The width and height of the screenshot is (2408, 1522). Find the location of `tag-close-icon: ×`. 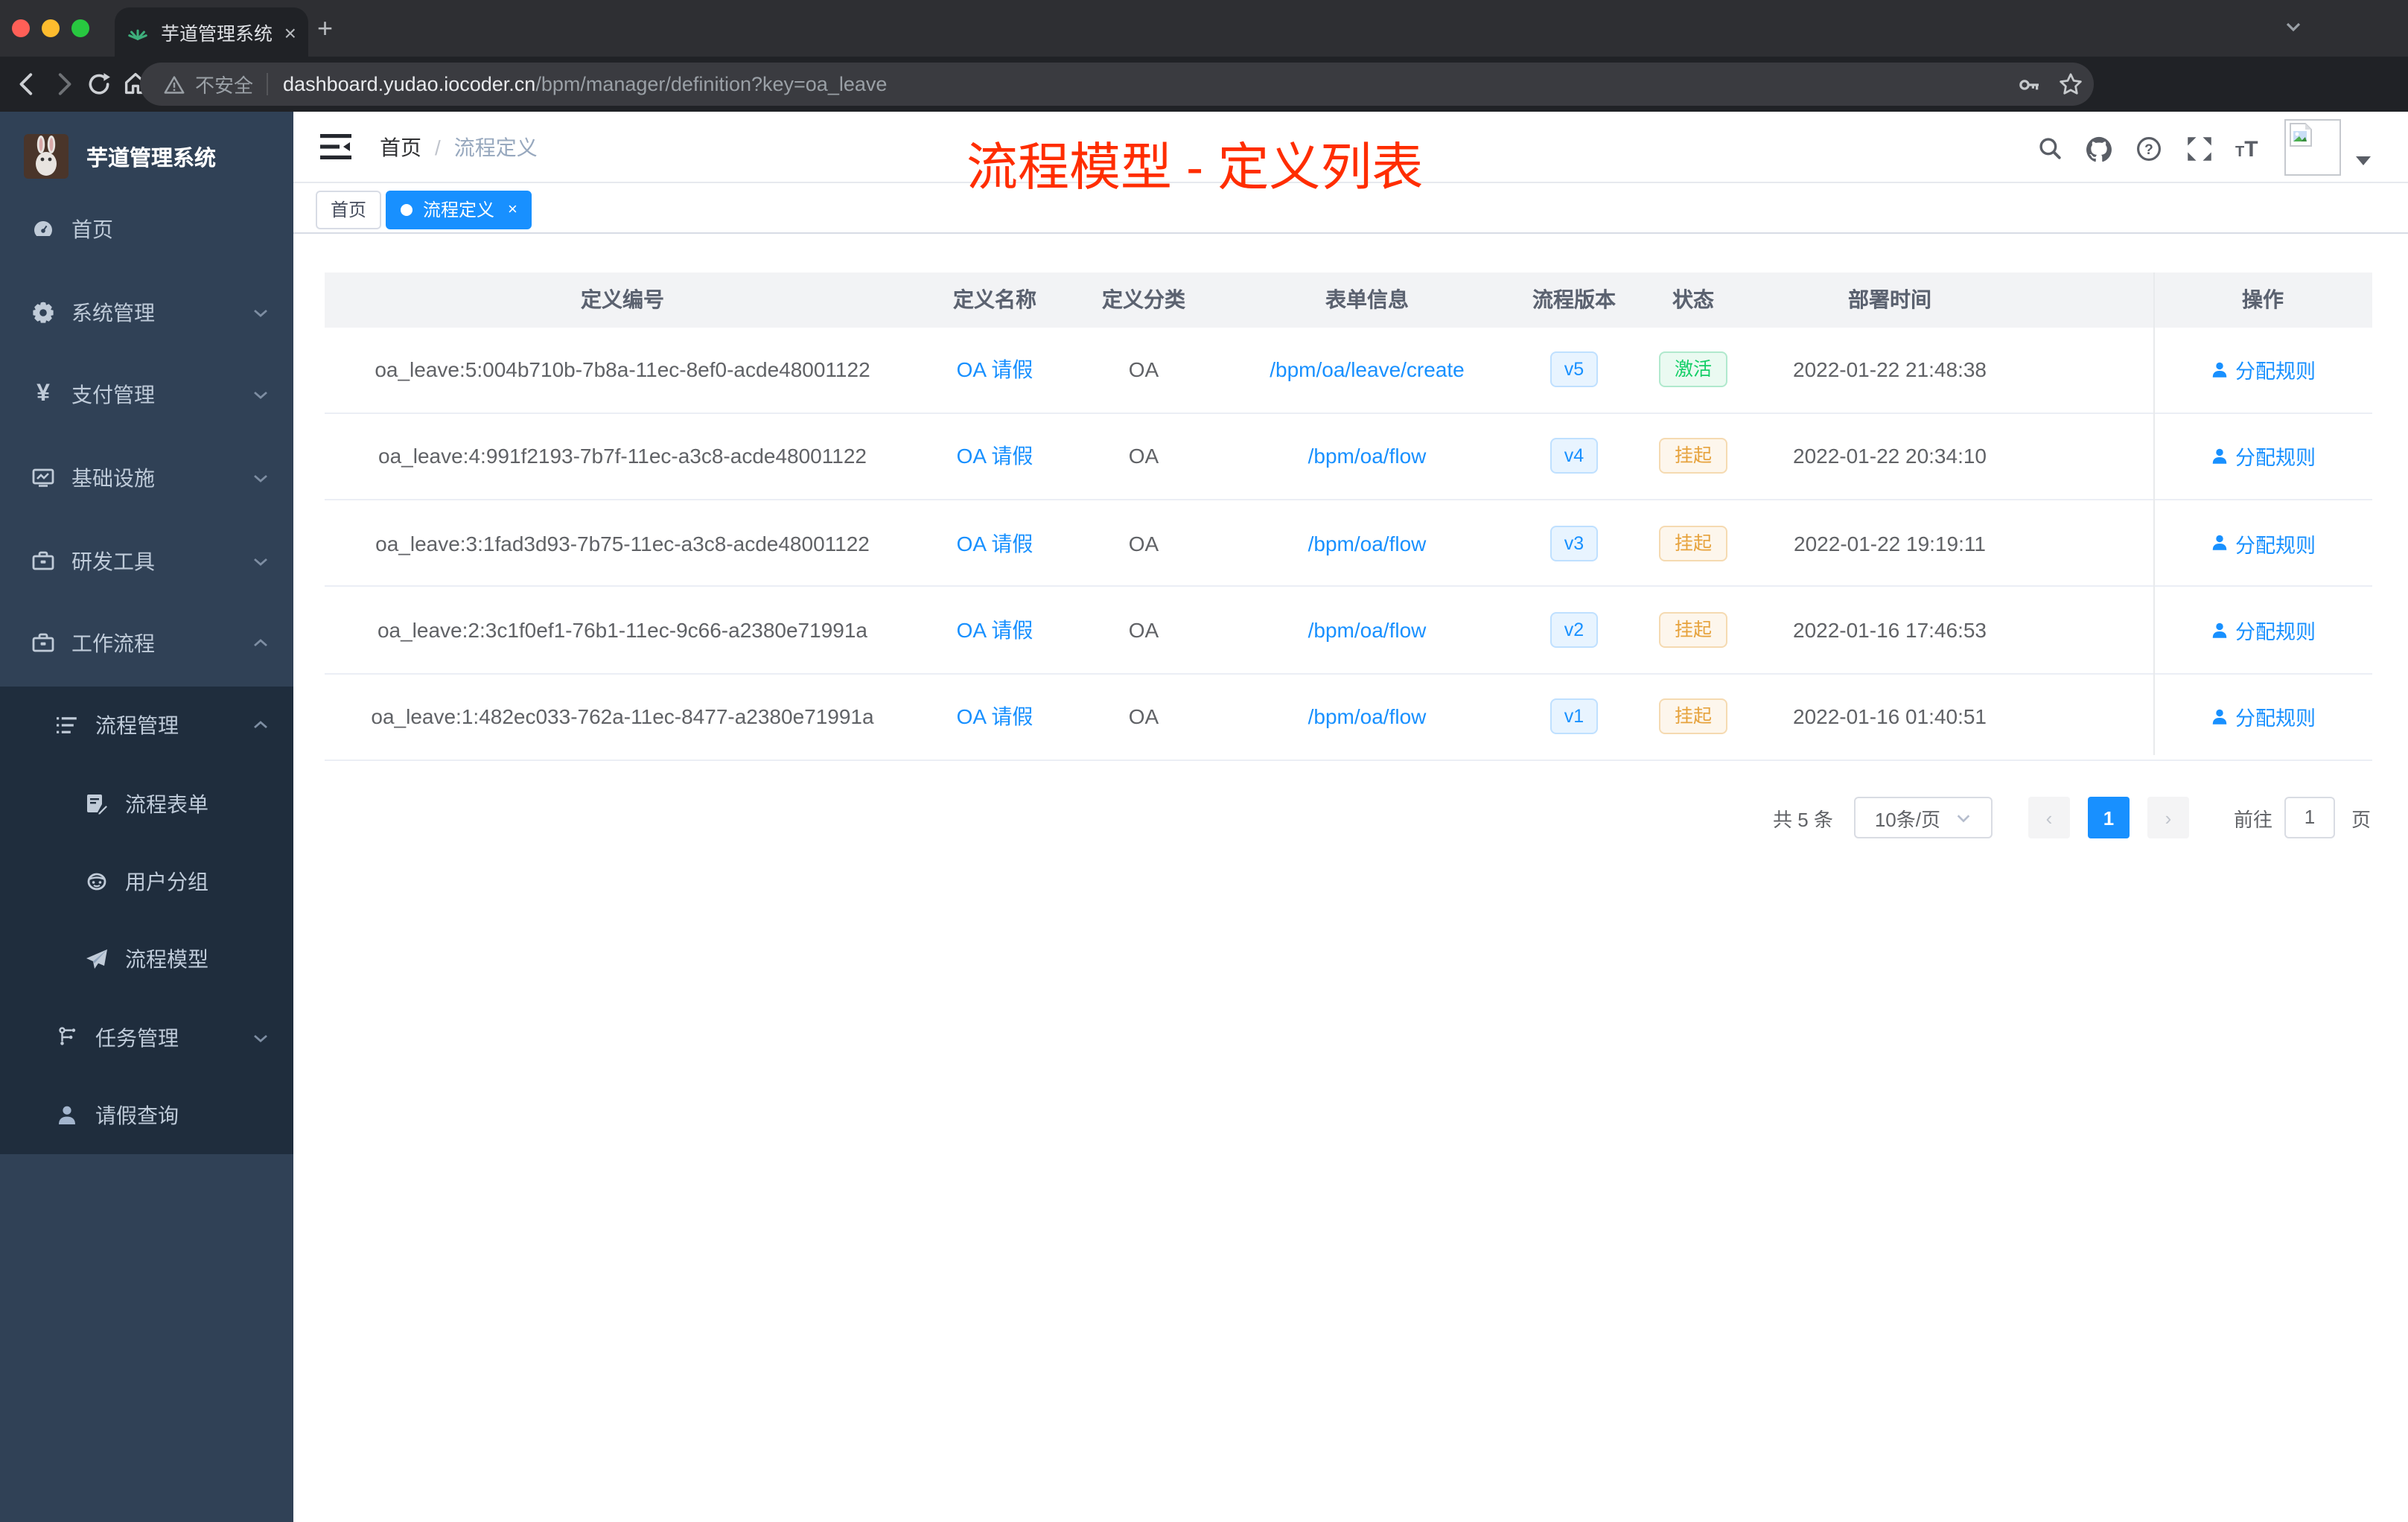

tag-close-icon: × is located at coordinates (512, 209).